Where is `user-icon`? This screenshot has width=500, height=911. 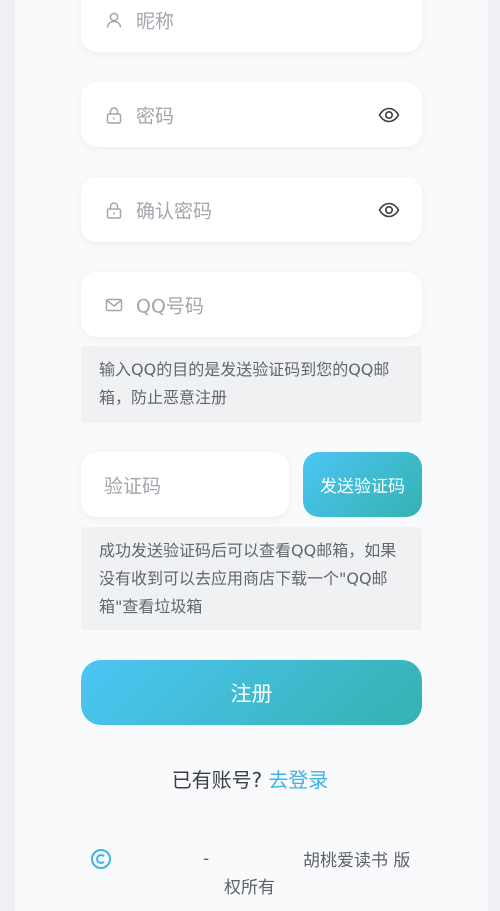 user-icon is located at coordinates (114, 20).